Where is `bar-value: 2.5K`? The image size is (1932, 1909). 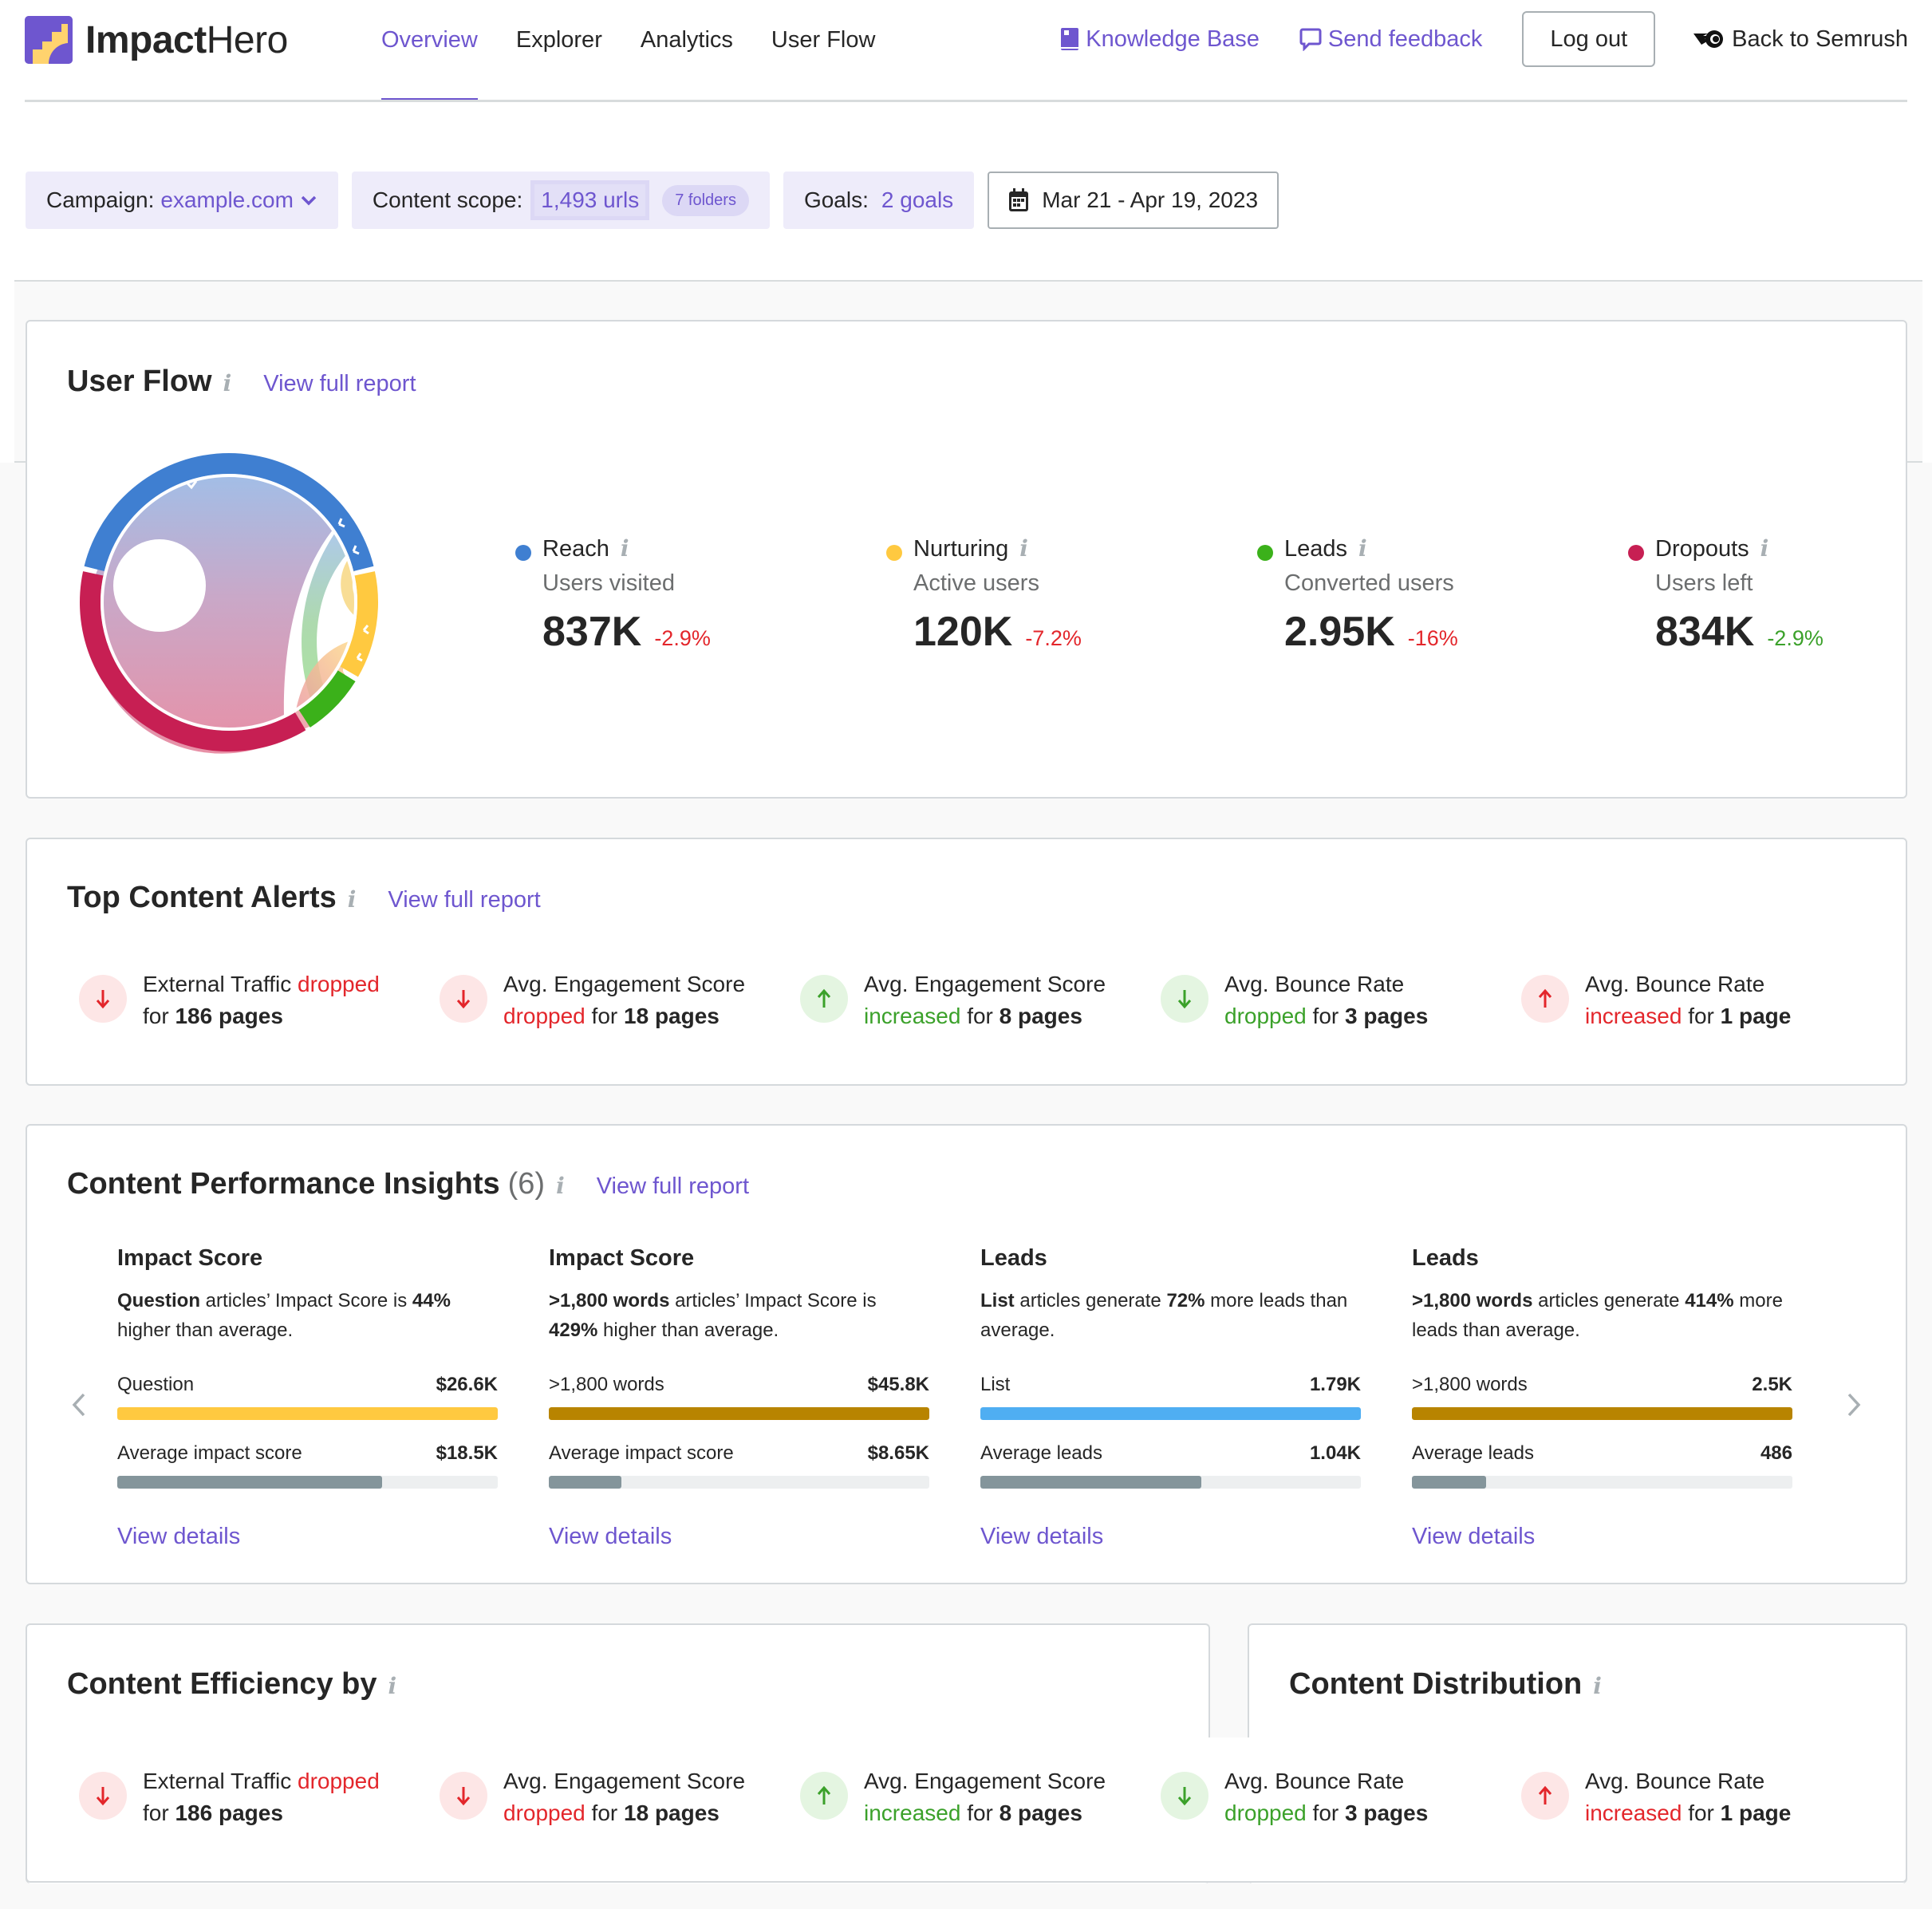 bar-value: 2.5K is located at coordinates (1772, 1384).